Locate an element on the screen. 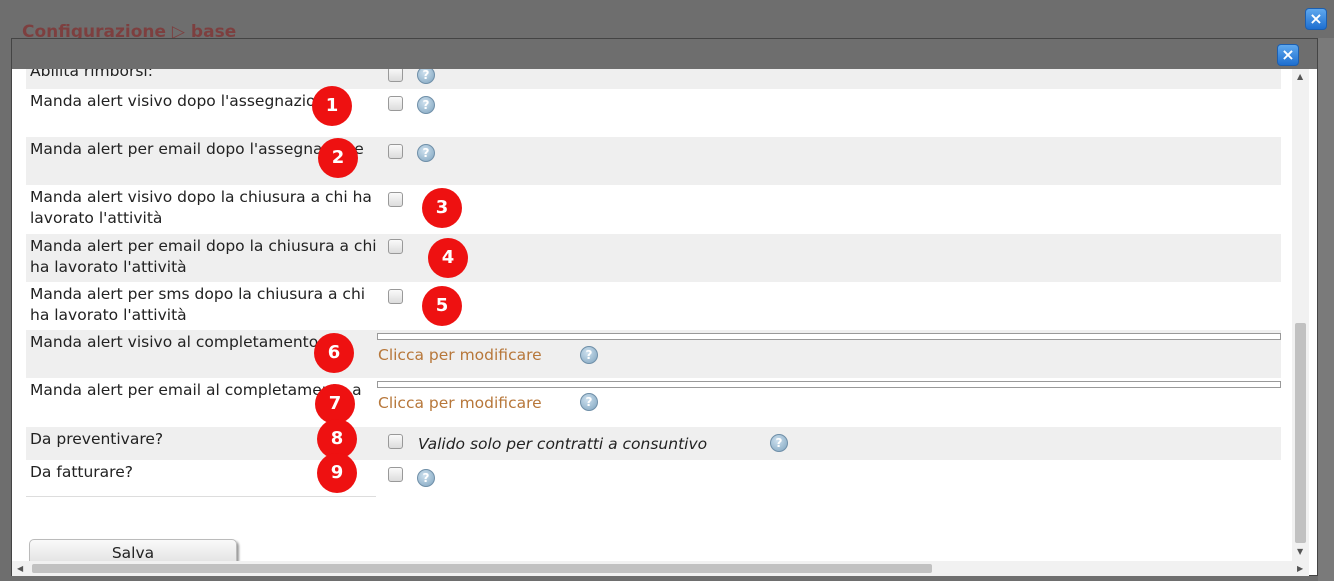  dialog-close-icon: × is located at coordinates (1288, 55).